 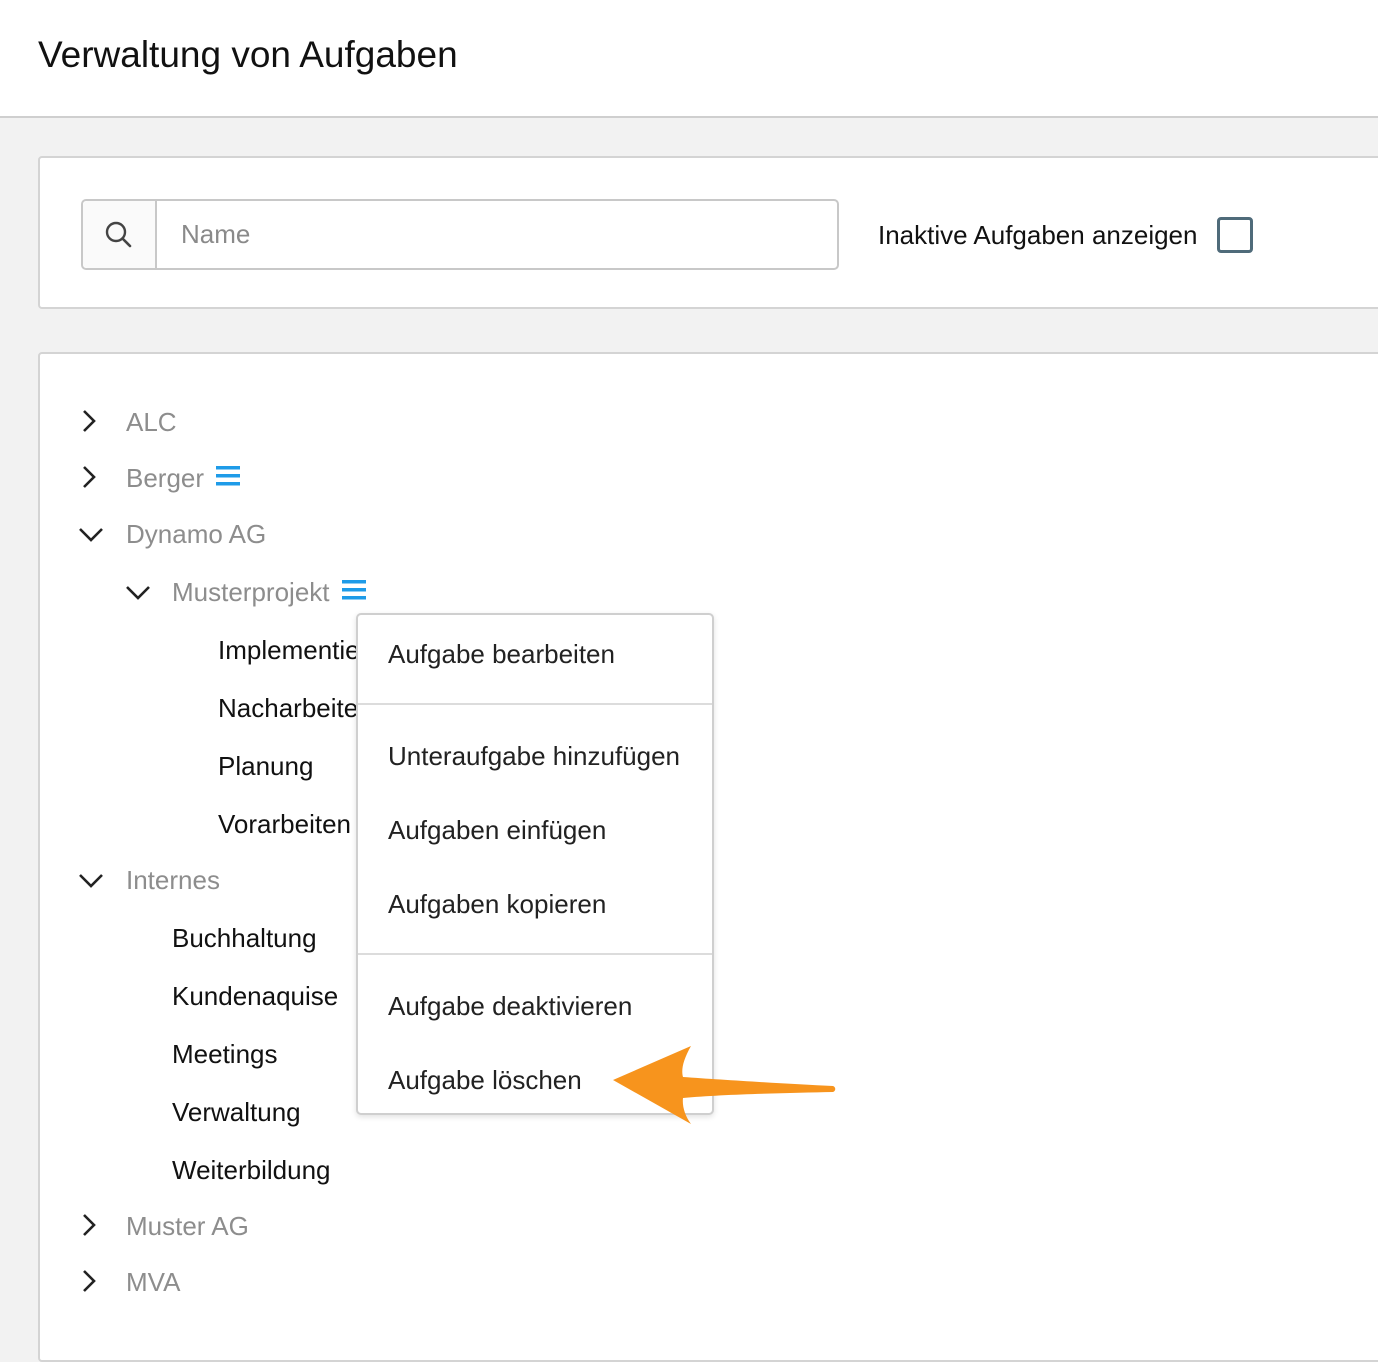 I want to click on tree-leaf-label: Vorarbeiten, so click(x=284, y=824).